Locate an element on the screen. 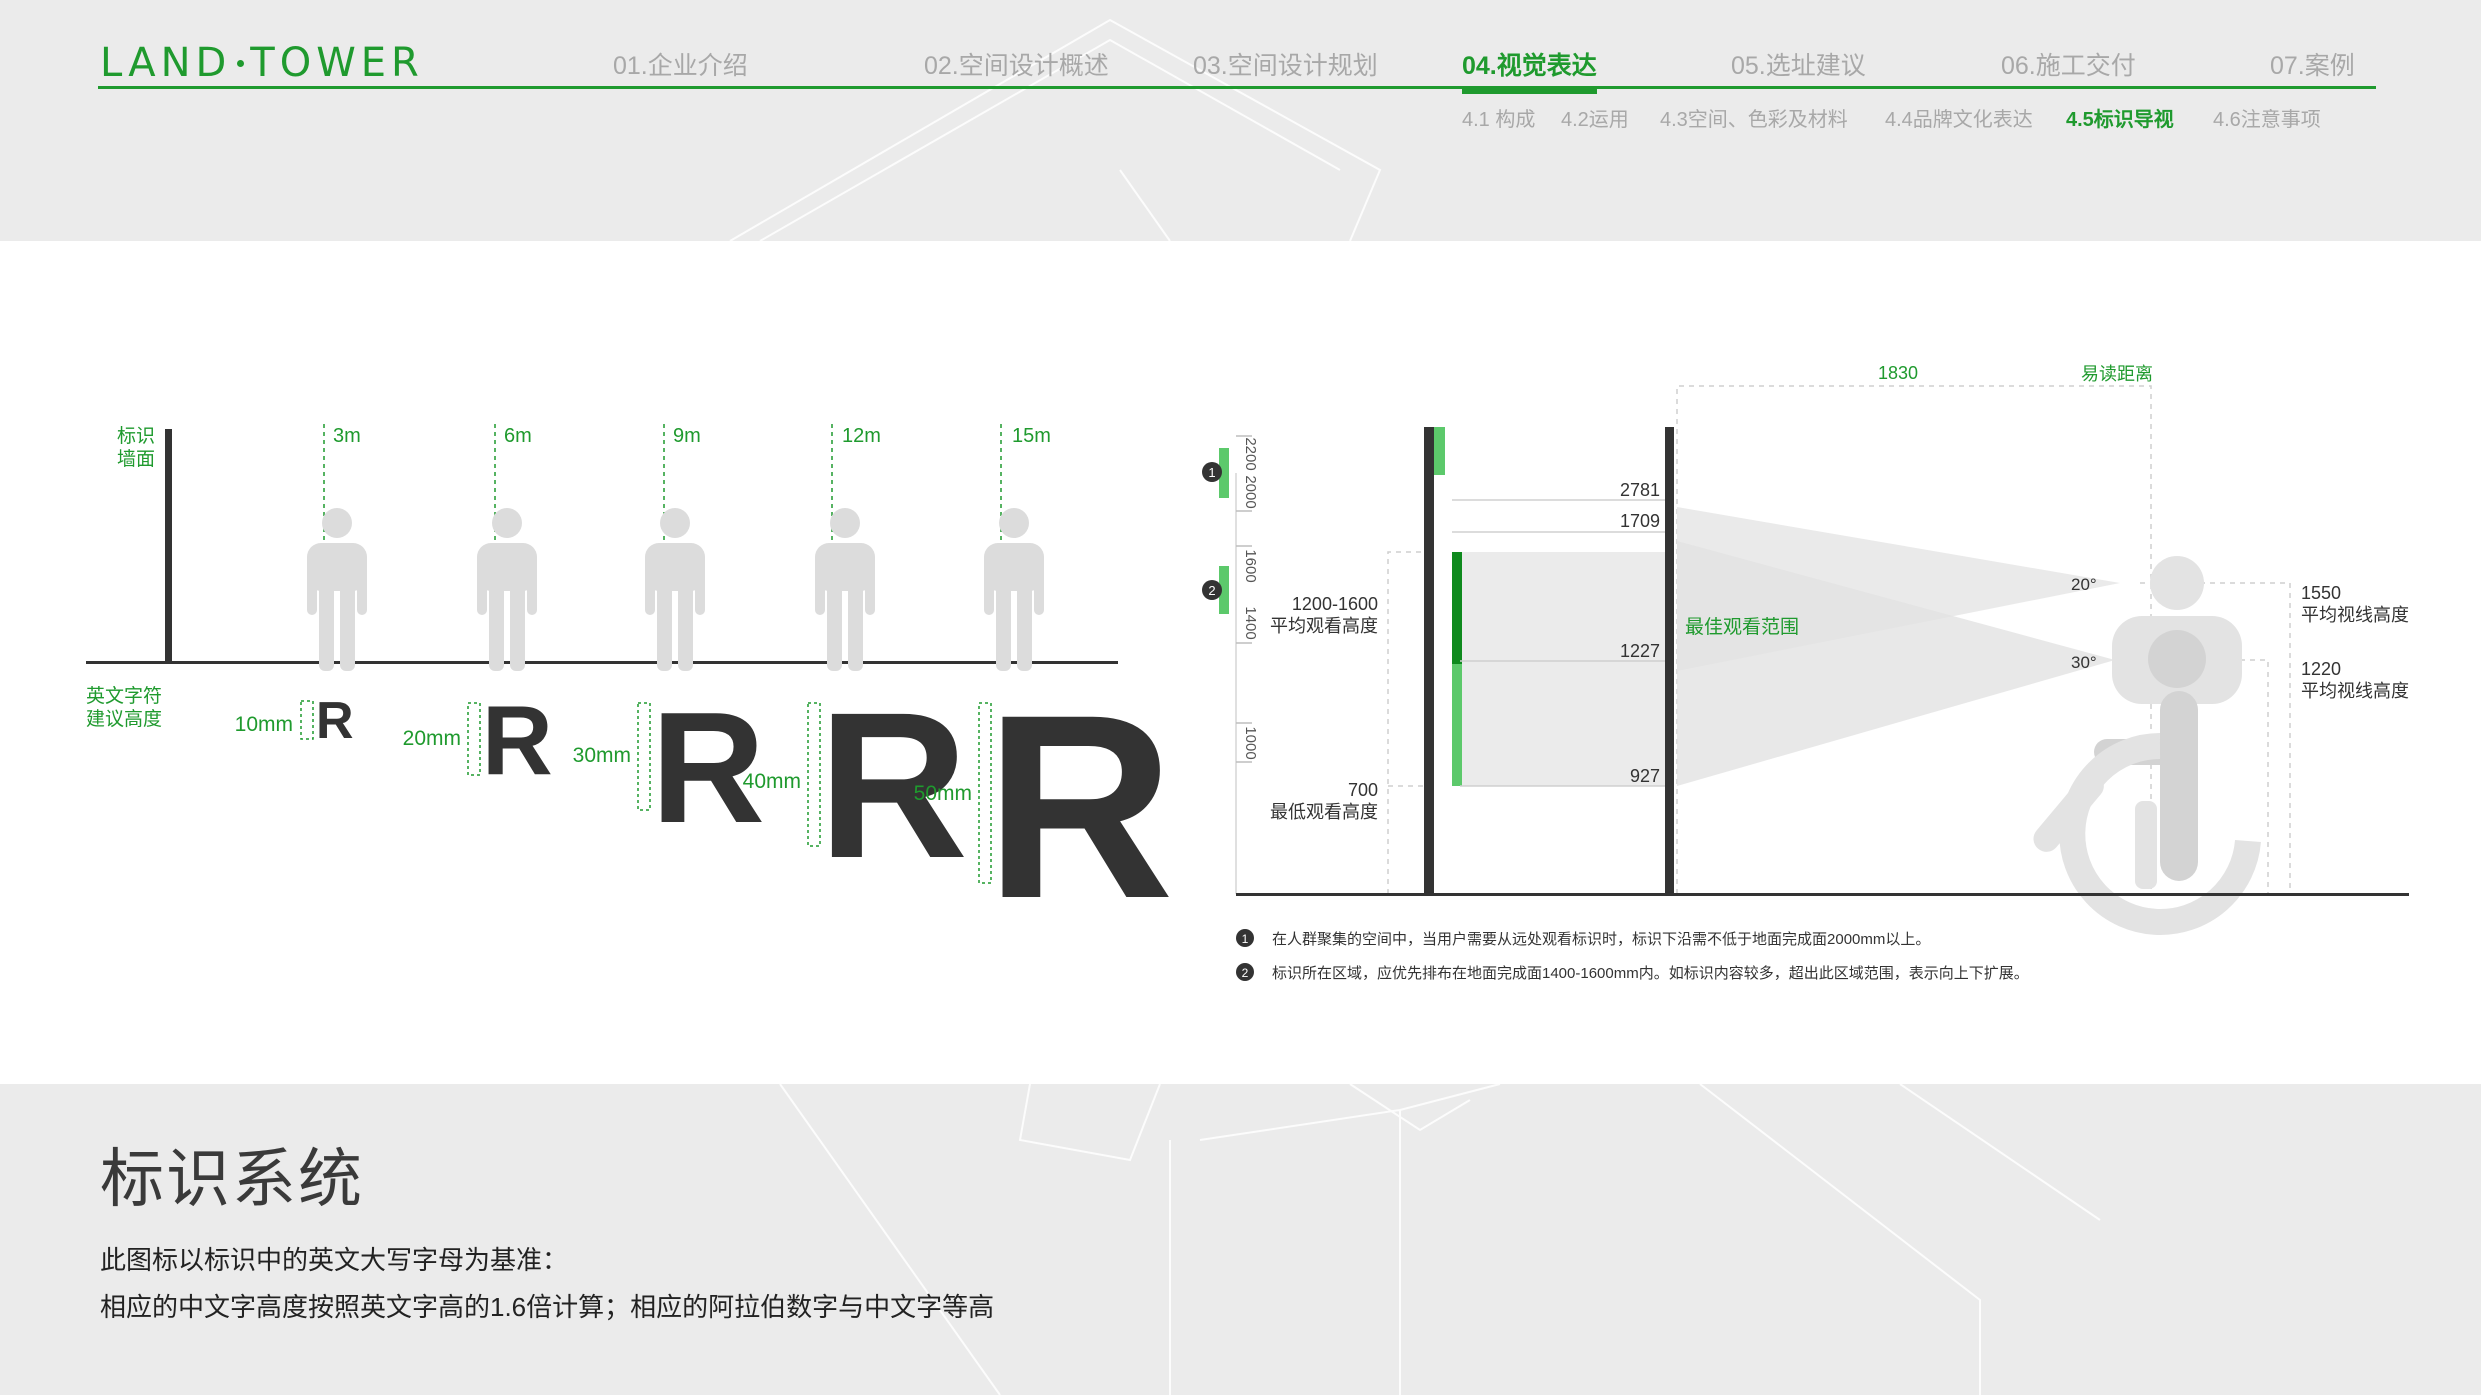  nav-item-visual: 04.视觉表达 is located at coordinates (1529, 70).